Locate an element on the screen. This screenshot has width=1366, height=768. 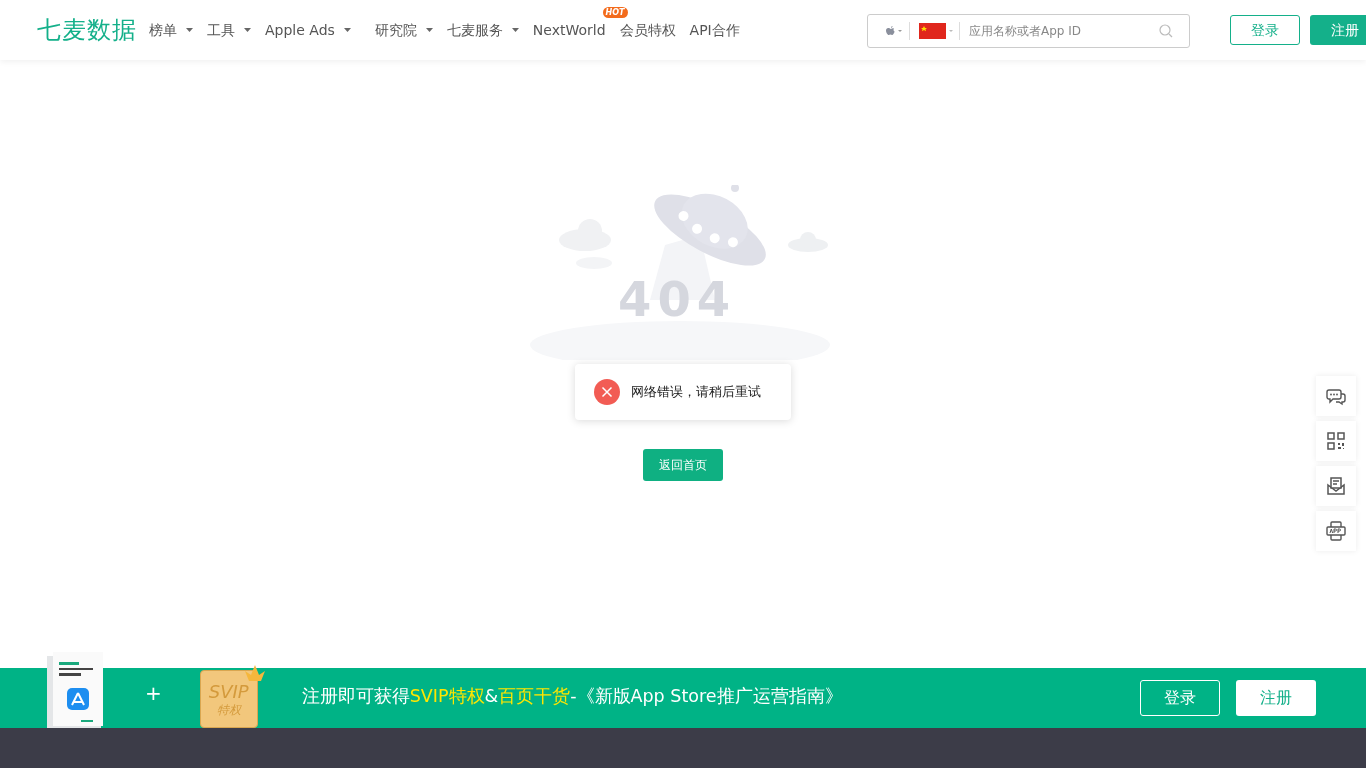
promo-text: 注册即可获得SVIP特权&百页干货-《新版App Store推广运营指南》 is located at coordinates (572, 696).